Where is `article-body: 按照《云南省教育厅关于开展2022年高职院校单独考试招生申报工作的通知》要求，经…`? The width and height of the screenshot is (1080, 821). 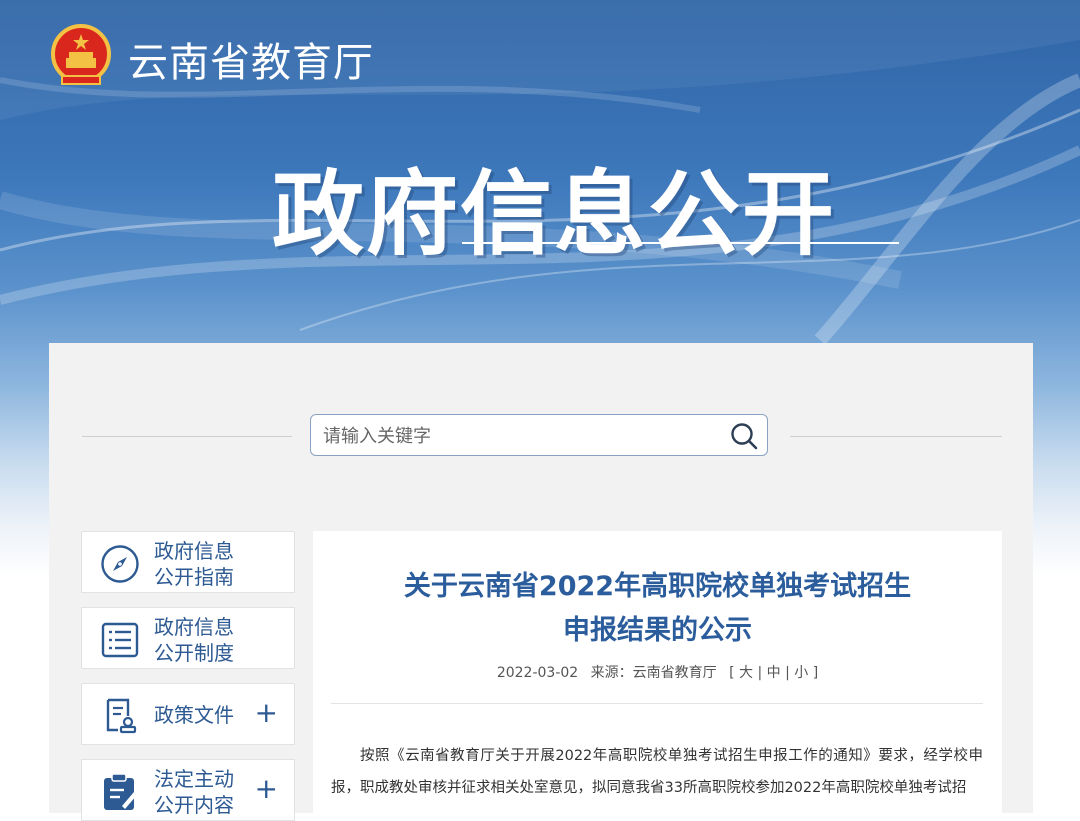 article-body: 按照《云南省教育厅关于开展2022年高职院校单独考试招生申报工作的通知》要求，经… is located at coordinates (657, 772).